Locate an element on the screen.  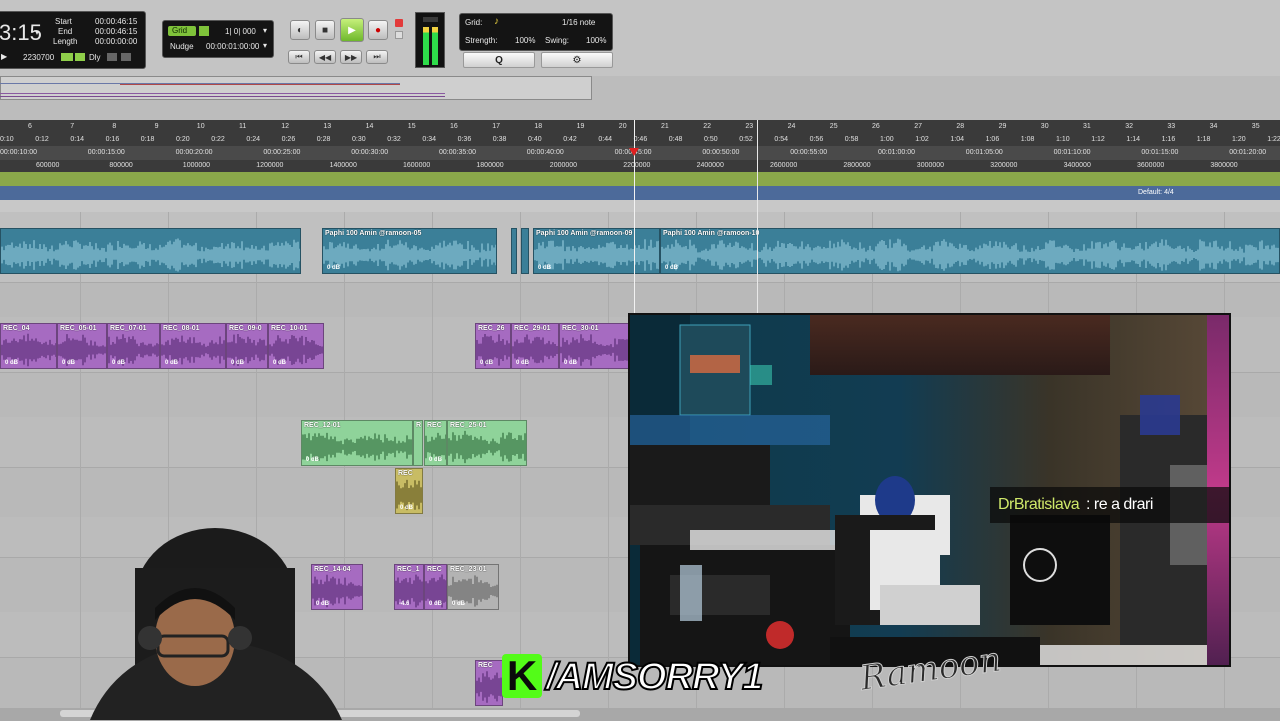
bar-number-label: 18 is located at coordinates (538, 126).